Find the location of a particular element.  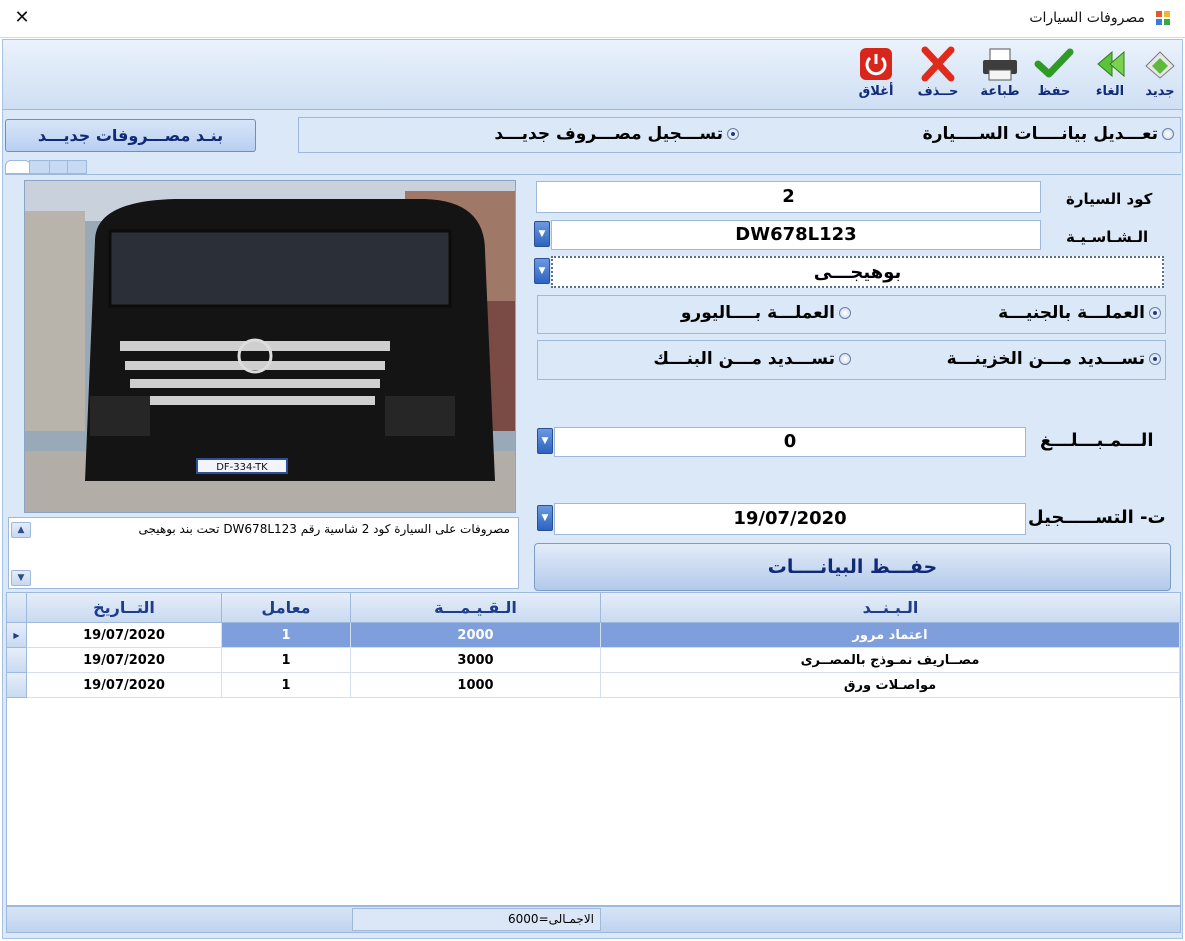

edit-car-radio: تعـــديل بيانــــات الســــيارة is located at coordinates (1048, 134).